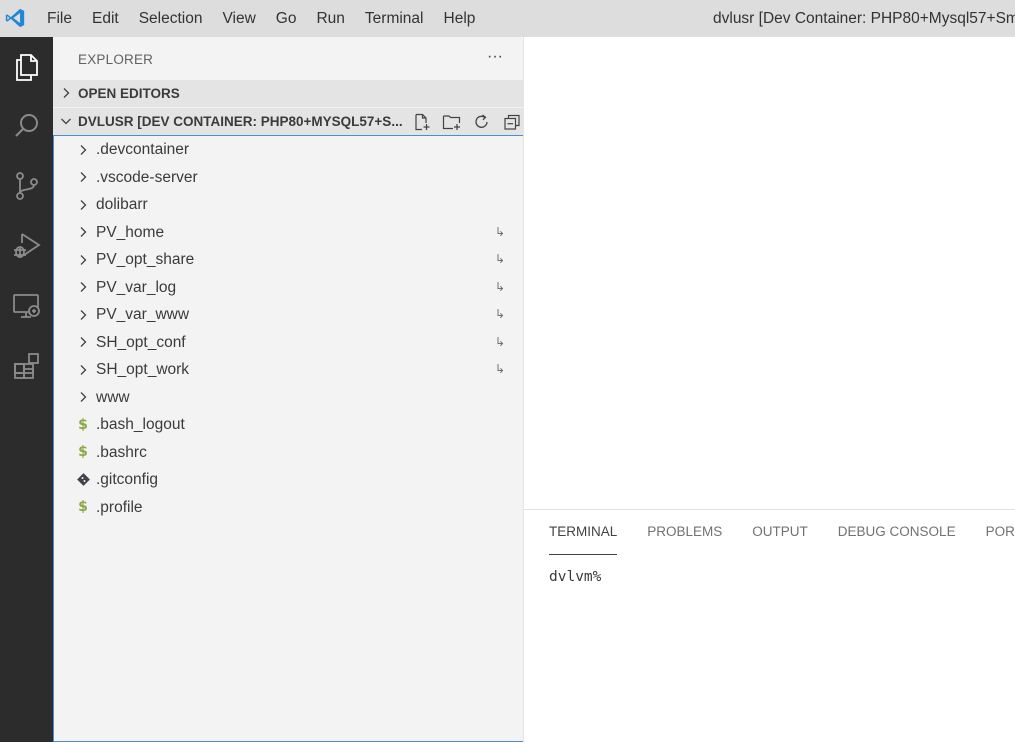 The height and width of the screenshot is (743, 1015). Describe the element at coordinates (119, 507) in the screenshot. I see `tree-item-label: .profile` at that location.